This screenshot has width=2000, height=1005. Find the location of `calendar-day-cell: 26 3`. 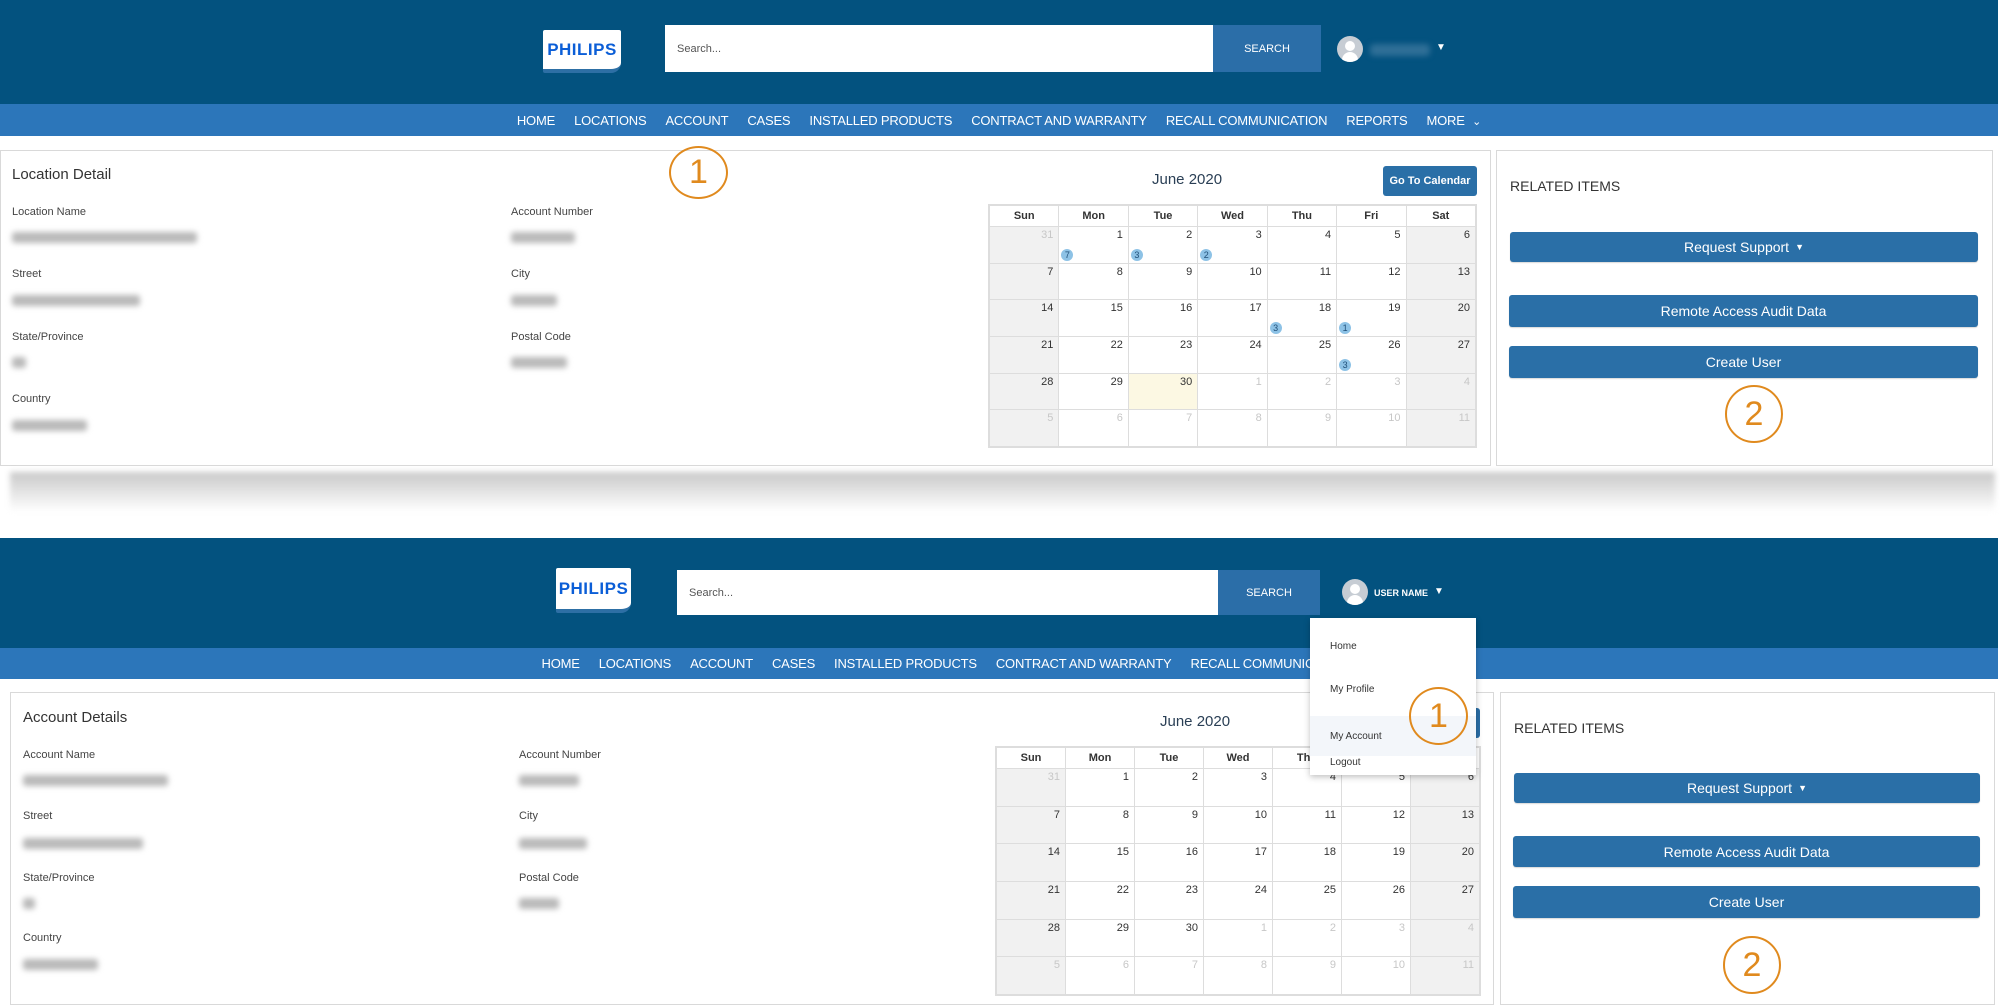

calendar-day-cell: 26 3 is located at coordinates (1371, 354).